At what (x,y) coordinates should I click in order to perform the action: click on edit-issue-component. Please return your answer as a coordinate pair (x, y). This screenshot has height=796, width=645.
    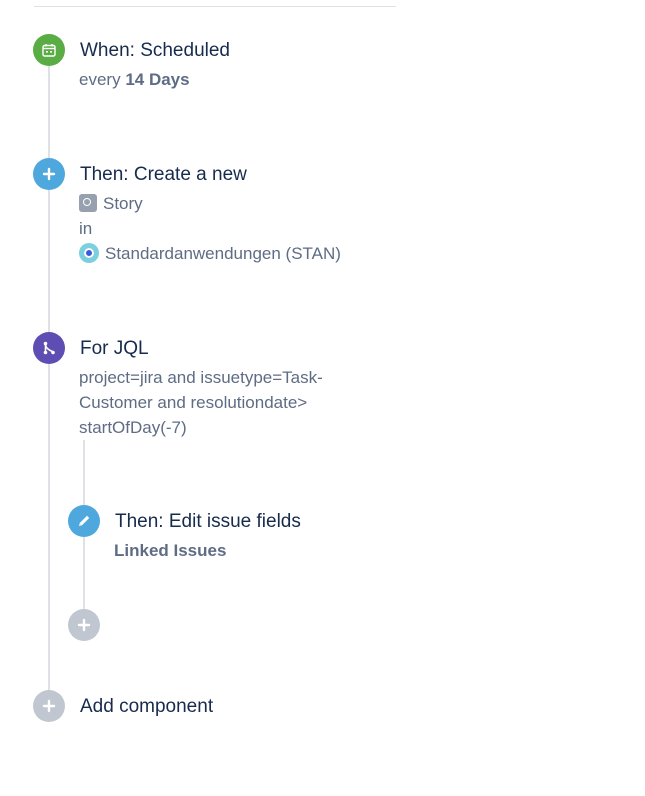
    Looking at the image, I should click on (84, 521).